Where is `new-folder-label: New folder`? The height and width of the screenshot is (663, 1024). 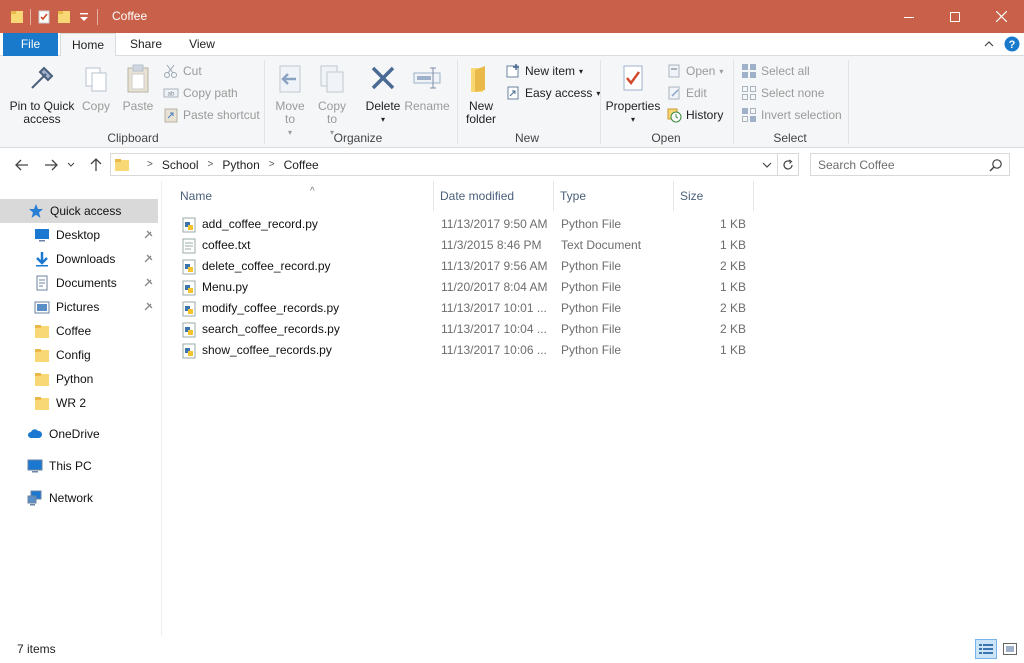
new-folder-label: New folder is located at coordinates (481, 112).